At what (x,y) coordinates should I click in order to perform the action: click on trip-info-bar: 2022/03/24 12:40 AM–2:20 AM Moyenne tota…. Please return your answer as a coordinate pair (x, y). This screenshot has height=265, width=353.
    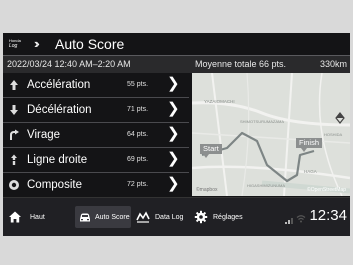
    Looking at the image, I should click on (176, 64).